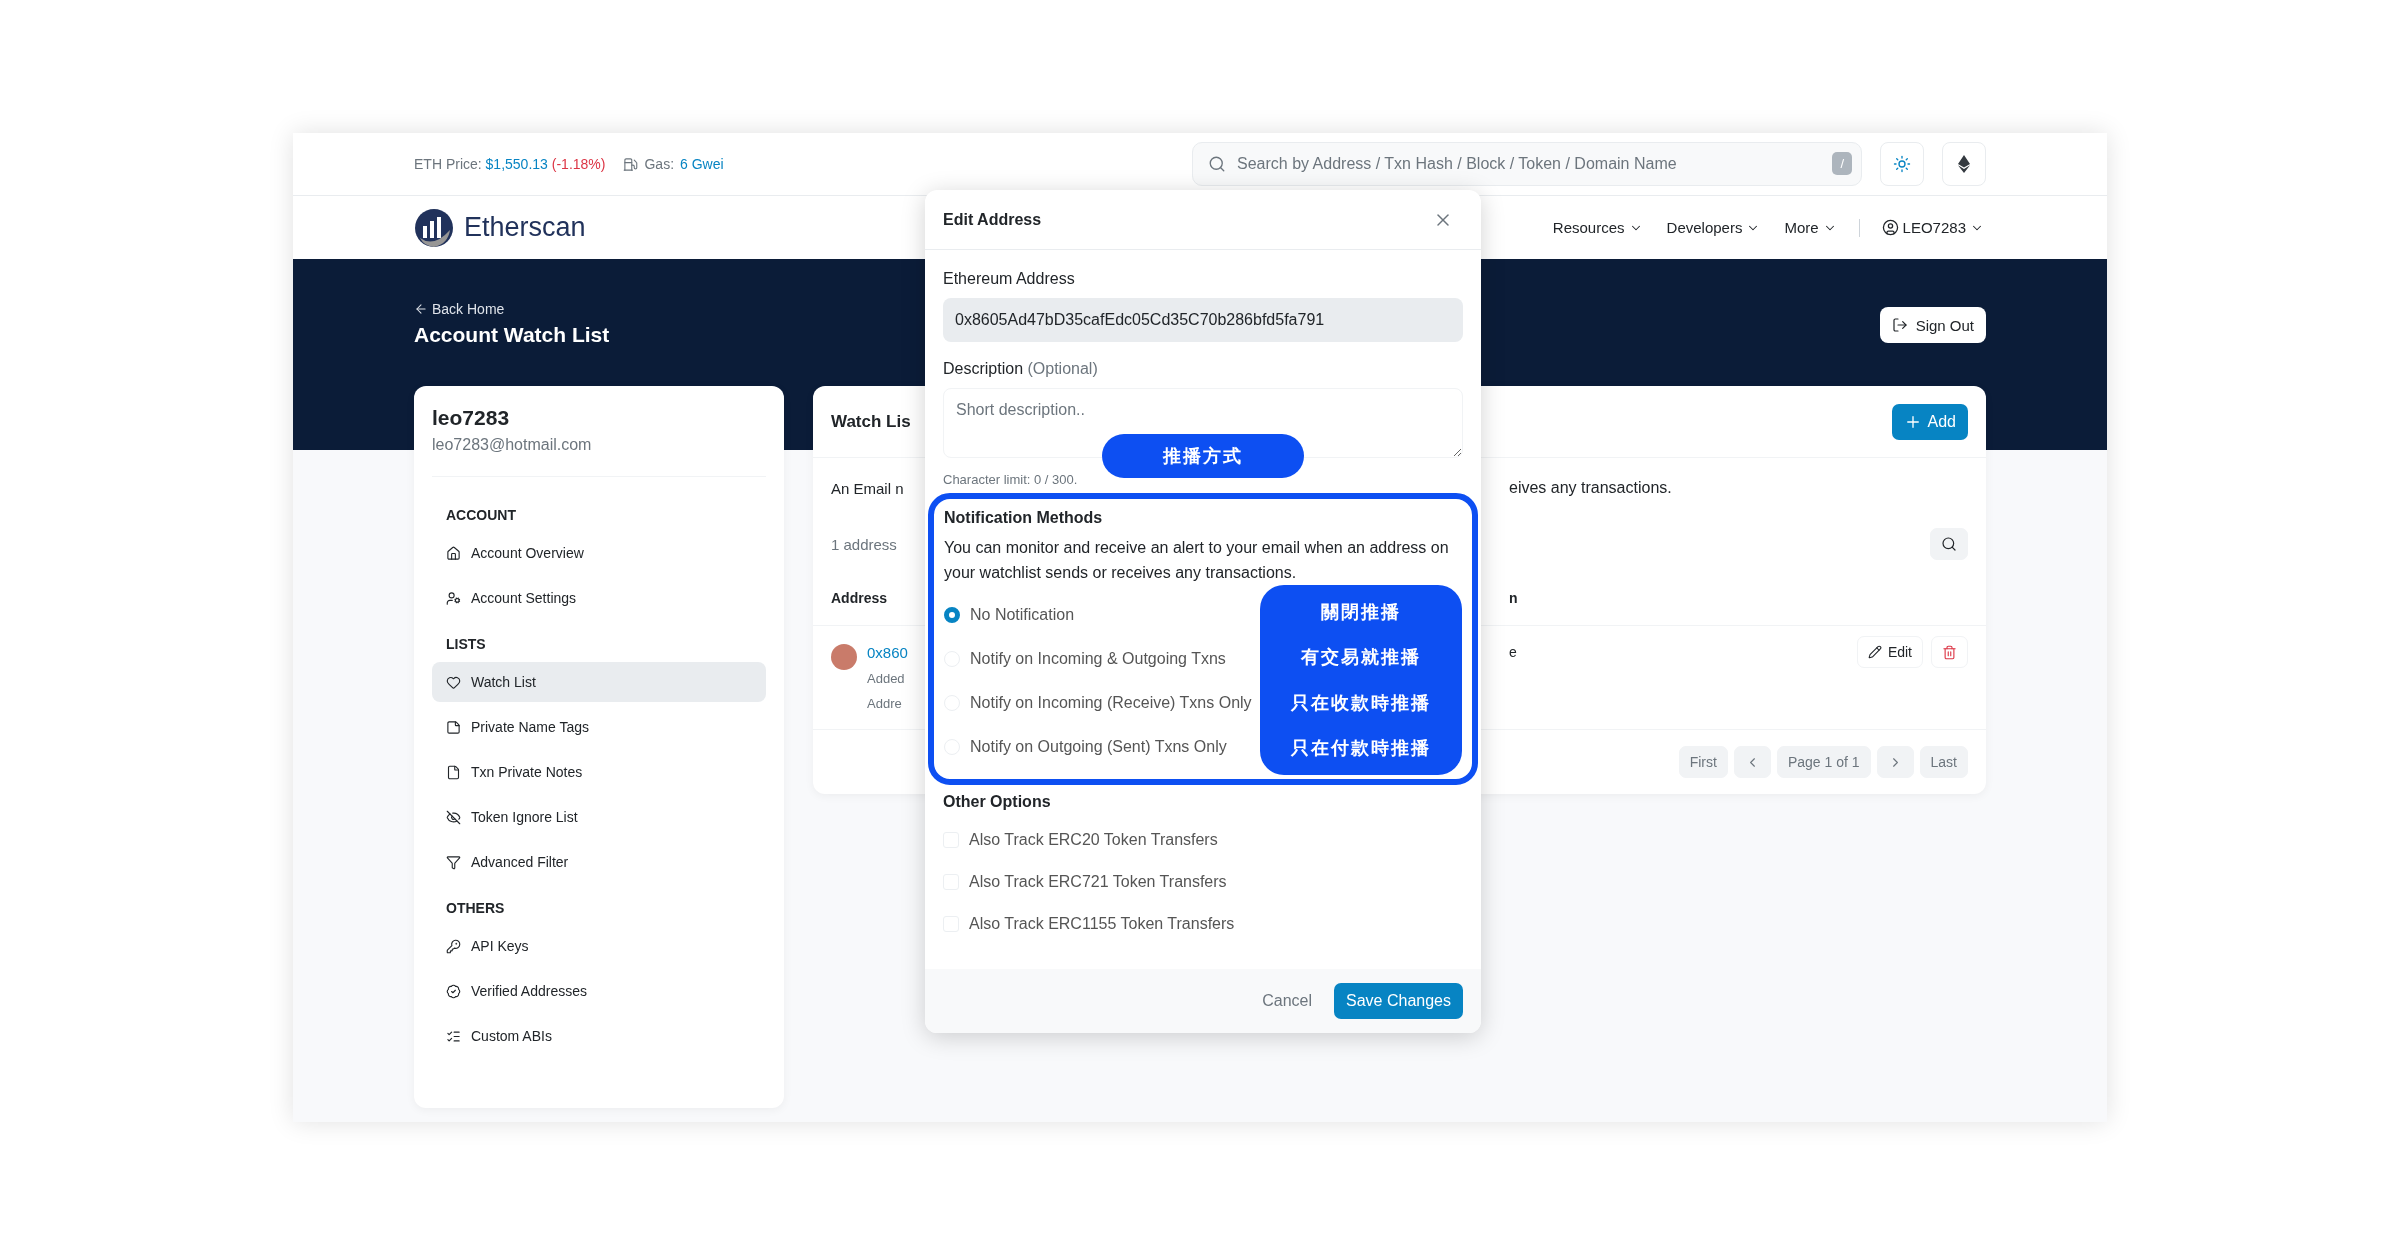  I want to click on section-heading: LISTS, so click(466, 644).